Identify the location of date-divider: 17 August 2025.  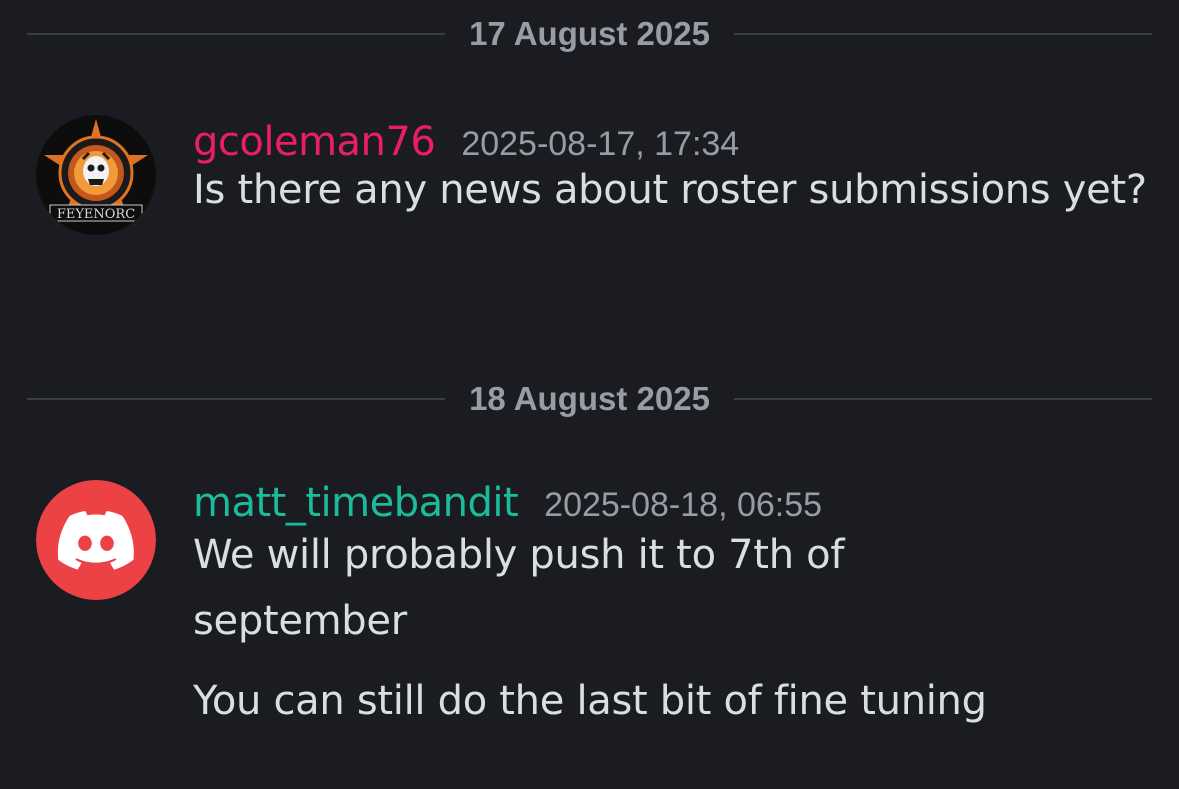
(590, 34).